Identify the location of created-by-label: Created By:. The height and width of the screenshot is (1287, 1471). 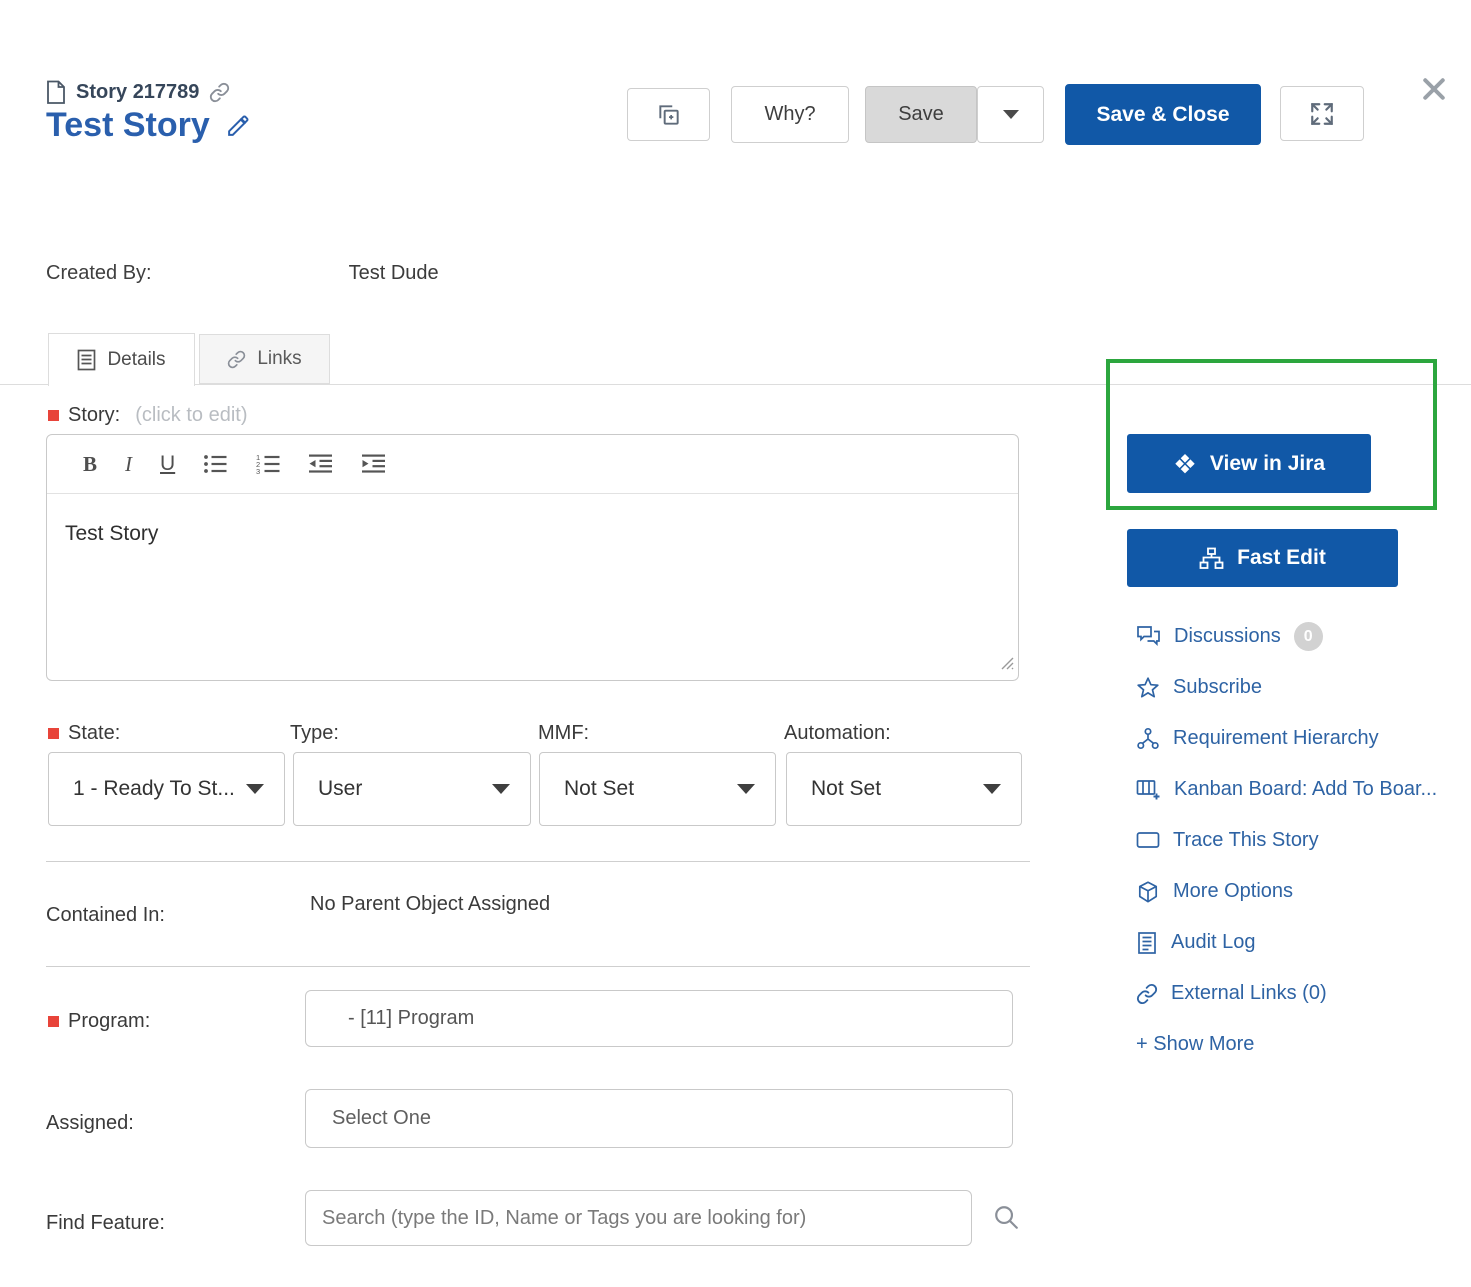
(99, 273).